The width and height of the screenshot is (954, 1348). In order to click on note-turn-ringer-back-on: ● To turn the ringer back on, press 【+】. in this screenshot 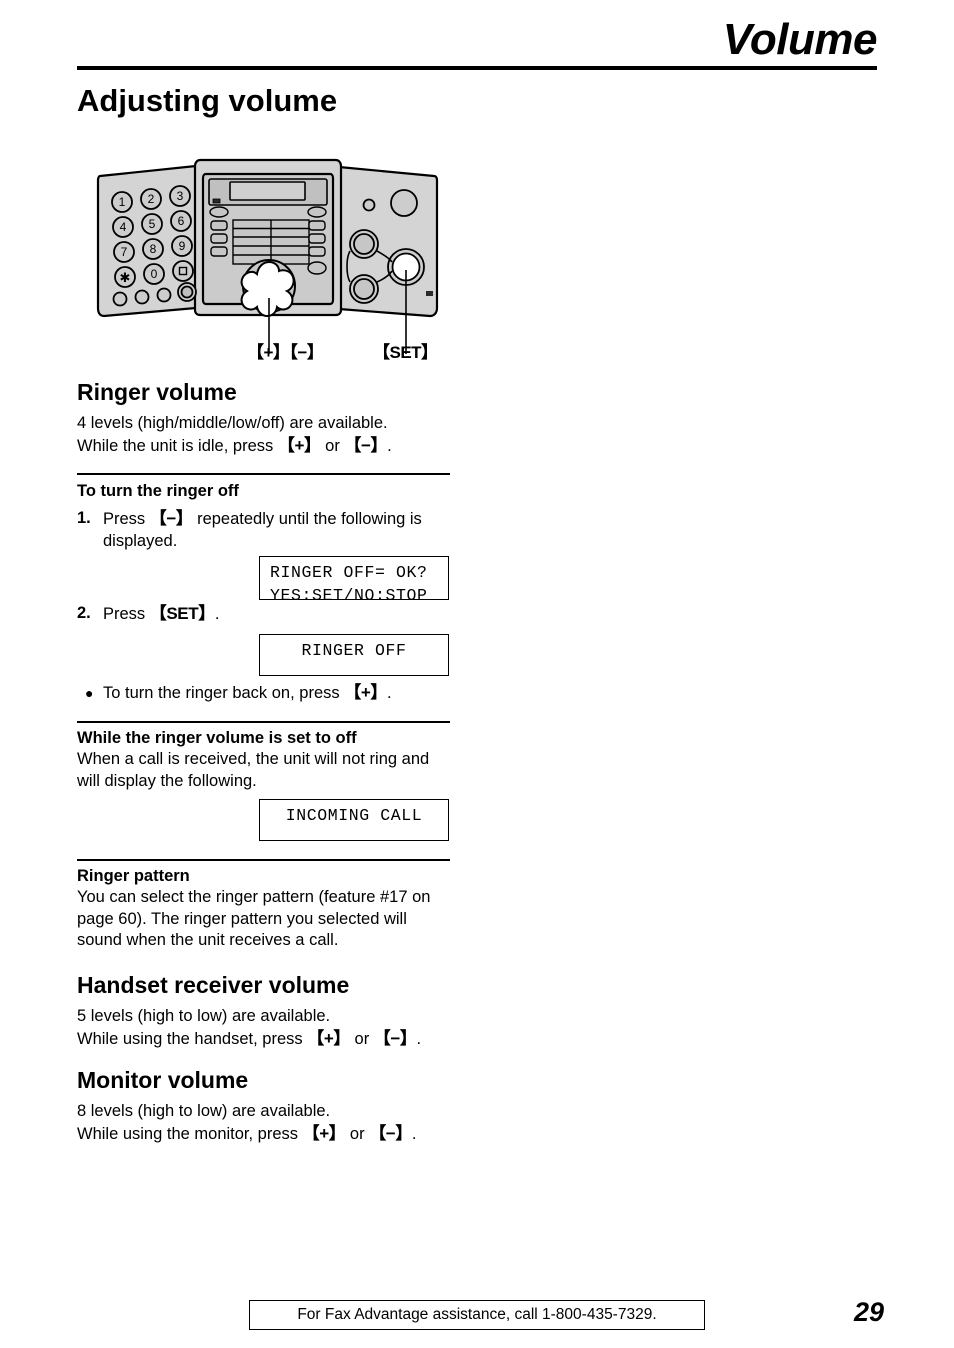, I will do `click(275, 693)`.